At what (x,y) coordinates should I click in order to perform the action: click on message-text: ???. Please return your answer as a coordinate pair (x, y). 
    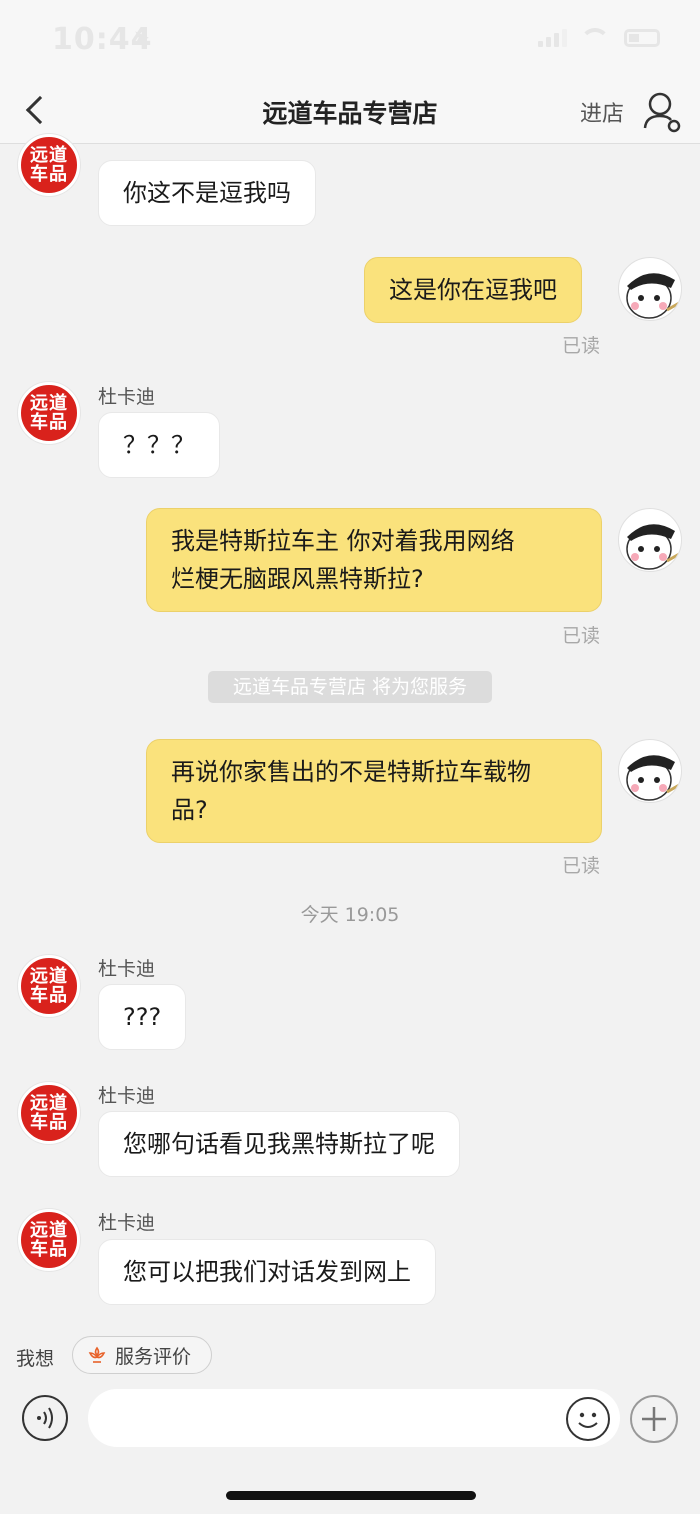
    Looking at the image, I should click on (142, 1017).